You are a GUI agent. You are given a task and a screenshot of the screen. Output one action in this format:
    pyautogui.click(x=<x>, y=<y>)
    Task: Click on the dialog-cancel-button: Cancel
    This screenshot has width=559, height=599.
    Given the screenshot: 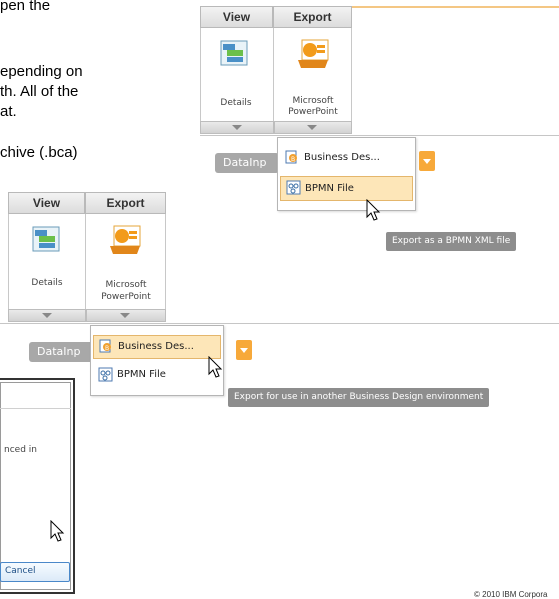 What is the action you would take?
    pyautogui.click(x=35, y=572)
    